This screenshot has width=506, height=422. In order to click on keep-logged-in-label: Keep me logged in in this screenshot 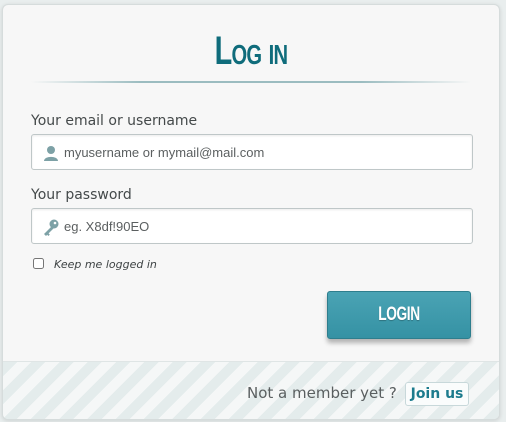, I will do `click(105, 264)`.